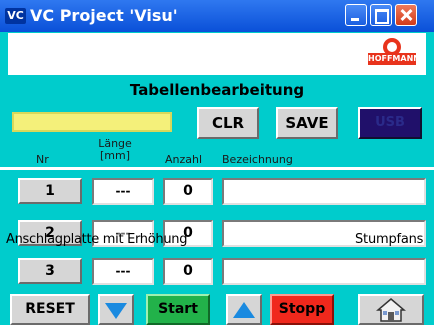 The image size is (434, 325). I want to click on row-3-laenge-field: ---, so click(123, 271).